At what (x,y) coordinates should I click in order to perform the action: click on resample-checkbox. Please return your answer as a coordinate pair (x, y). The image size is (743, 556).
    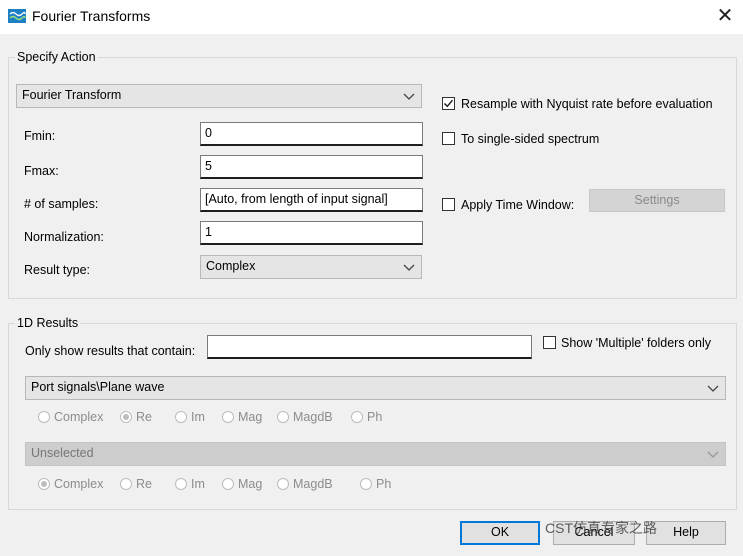
    Looking at the image, I should click on (448, 103).